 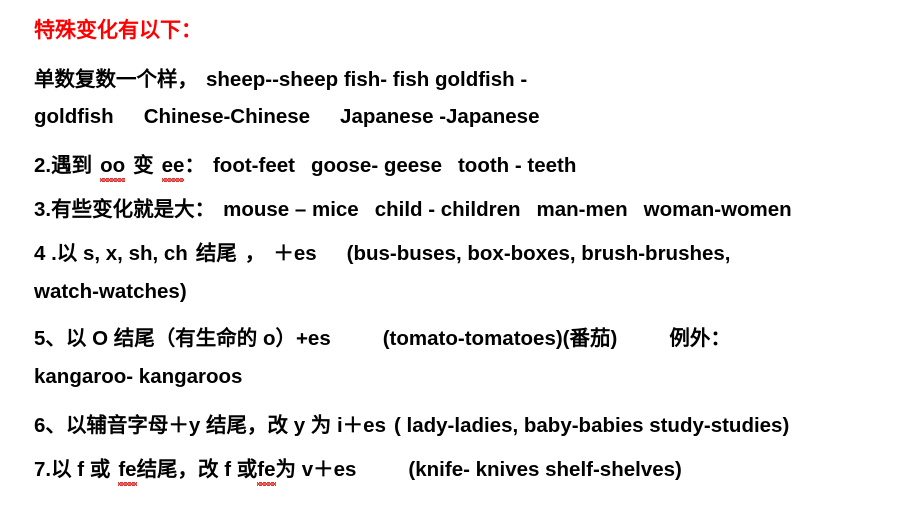 I want to click on rule-2-colon: ：, so click(x=194, y=165).